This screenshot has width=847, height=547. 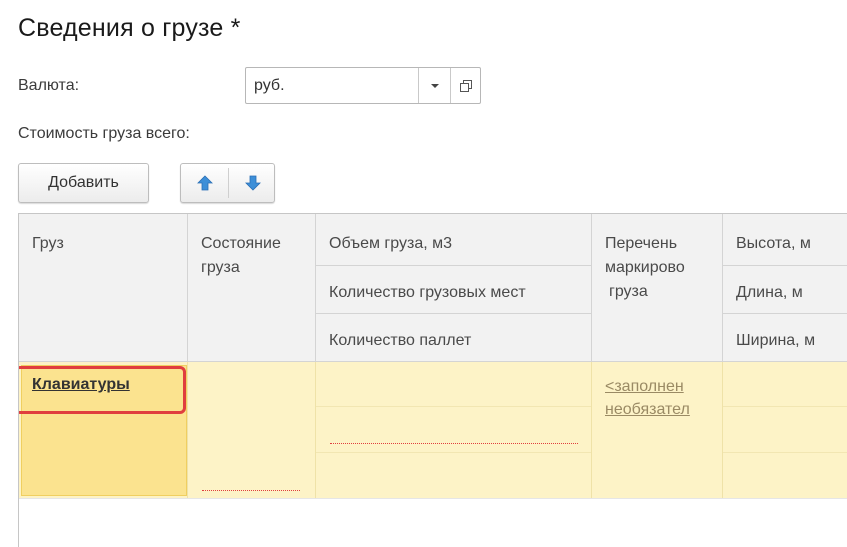 I want to click on open-form-icon, so click(x=465, y=85).